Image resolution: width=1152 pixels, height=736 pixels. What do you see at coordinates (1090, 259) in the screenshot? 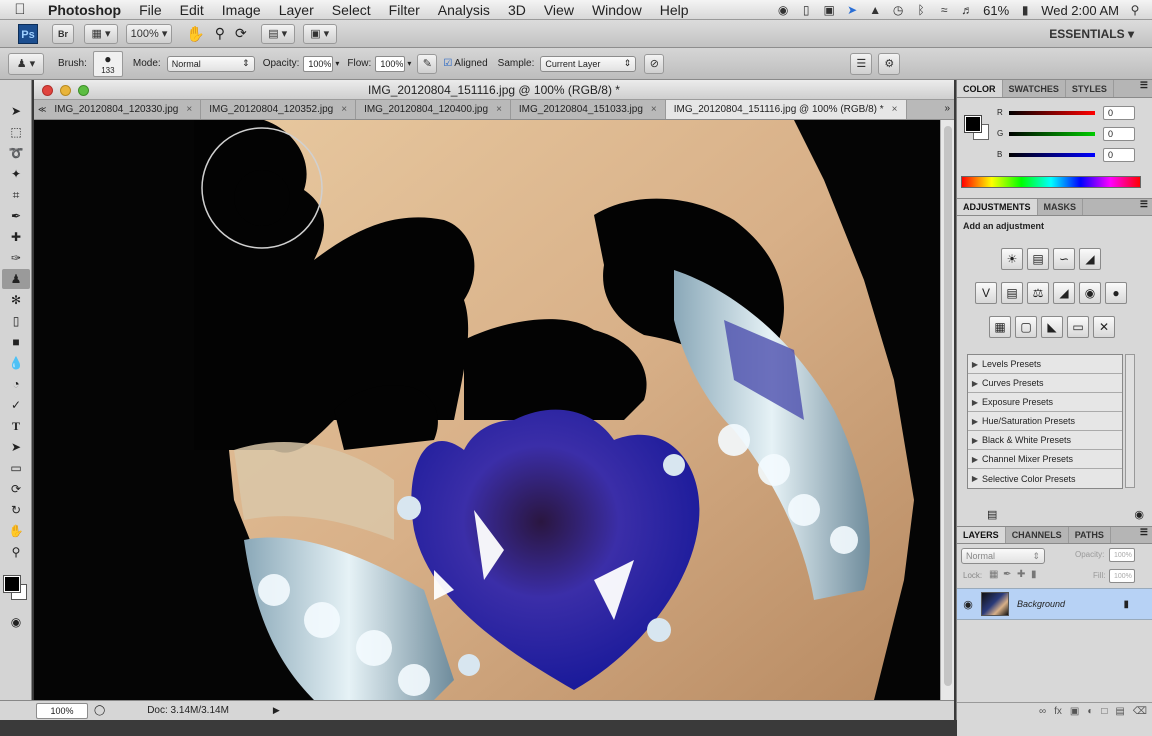
I see `exposure-icon: ◢` at bounding box center [1090, 259].